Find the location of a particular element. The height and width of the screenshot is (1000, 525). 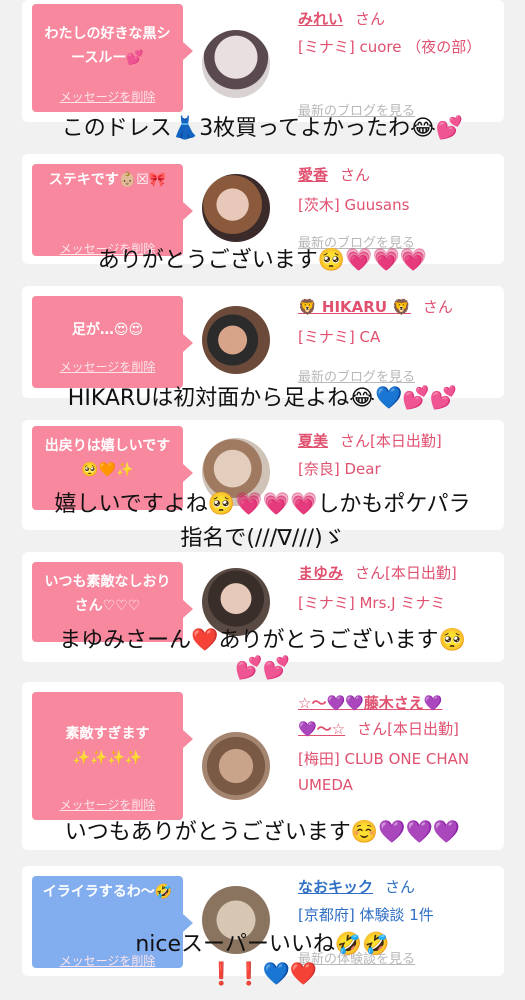

caption: まゆみさーん❤️ありがとうございます🥺 is located at coordinates (262, 640).